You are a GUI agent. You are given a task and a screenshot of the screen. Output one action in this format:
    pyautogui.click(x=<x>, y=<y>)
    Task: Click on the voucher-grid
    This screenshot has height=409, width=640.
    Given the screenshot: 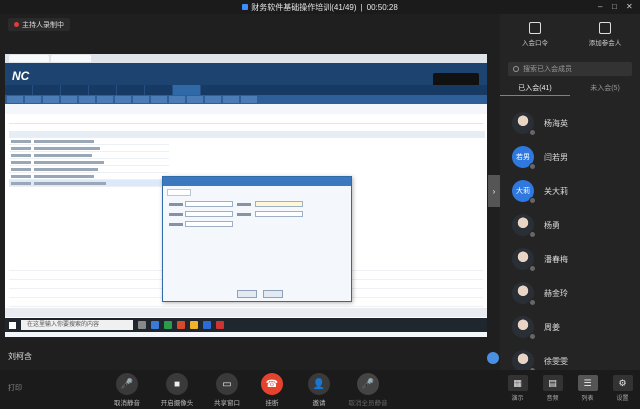 What is the action you would take?
    pyautogui.click(x=89, y=178)
    